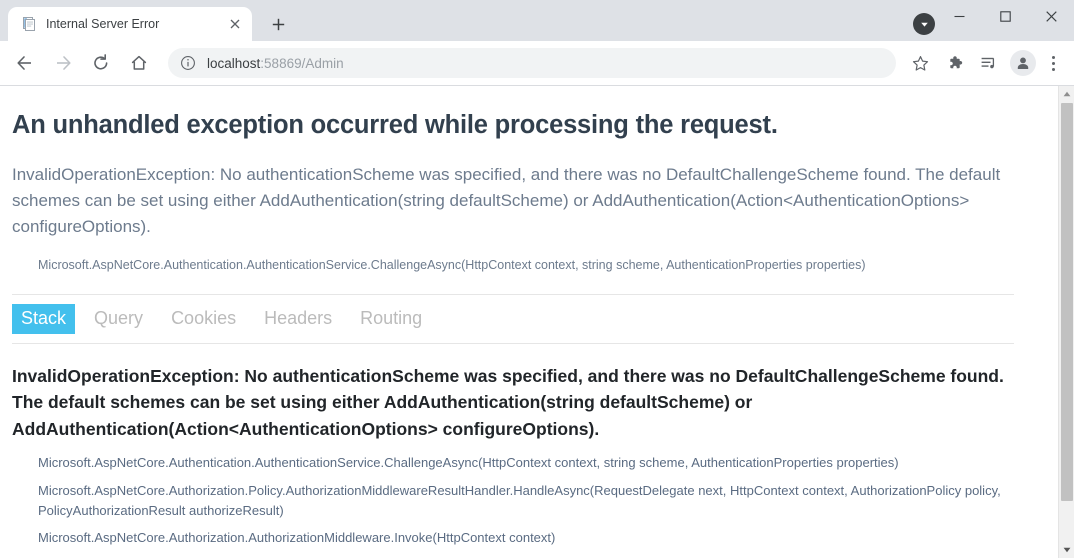 The image size is (1074, 558). Describe the element at coordinates (139, 63) in the screenshot. I see `home-icon` at that location.